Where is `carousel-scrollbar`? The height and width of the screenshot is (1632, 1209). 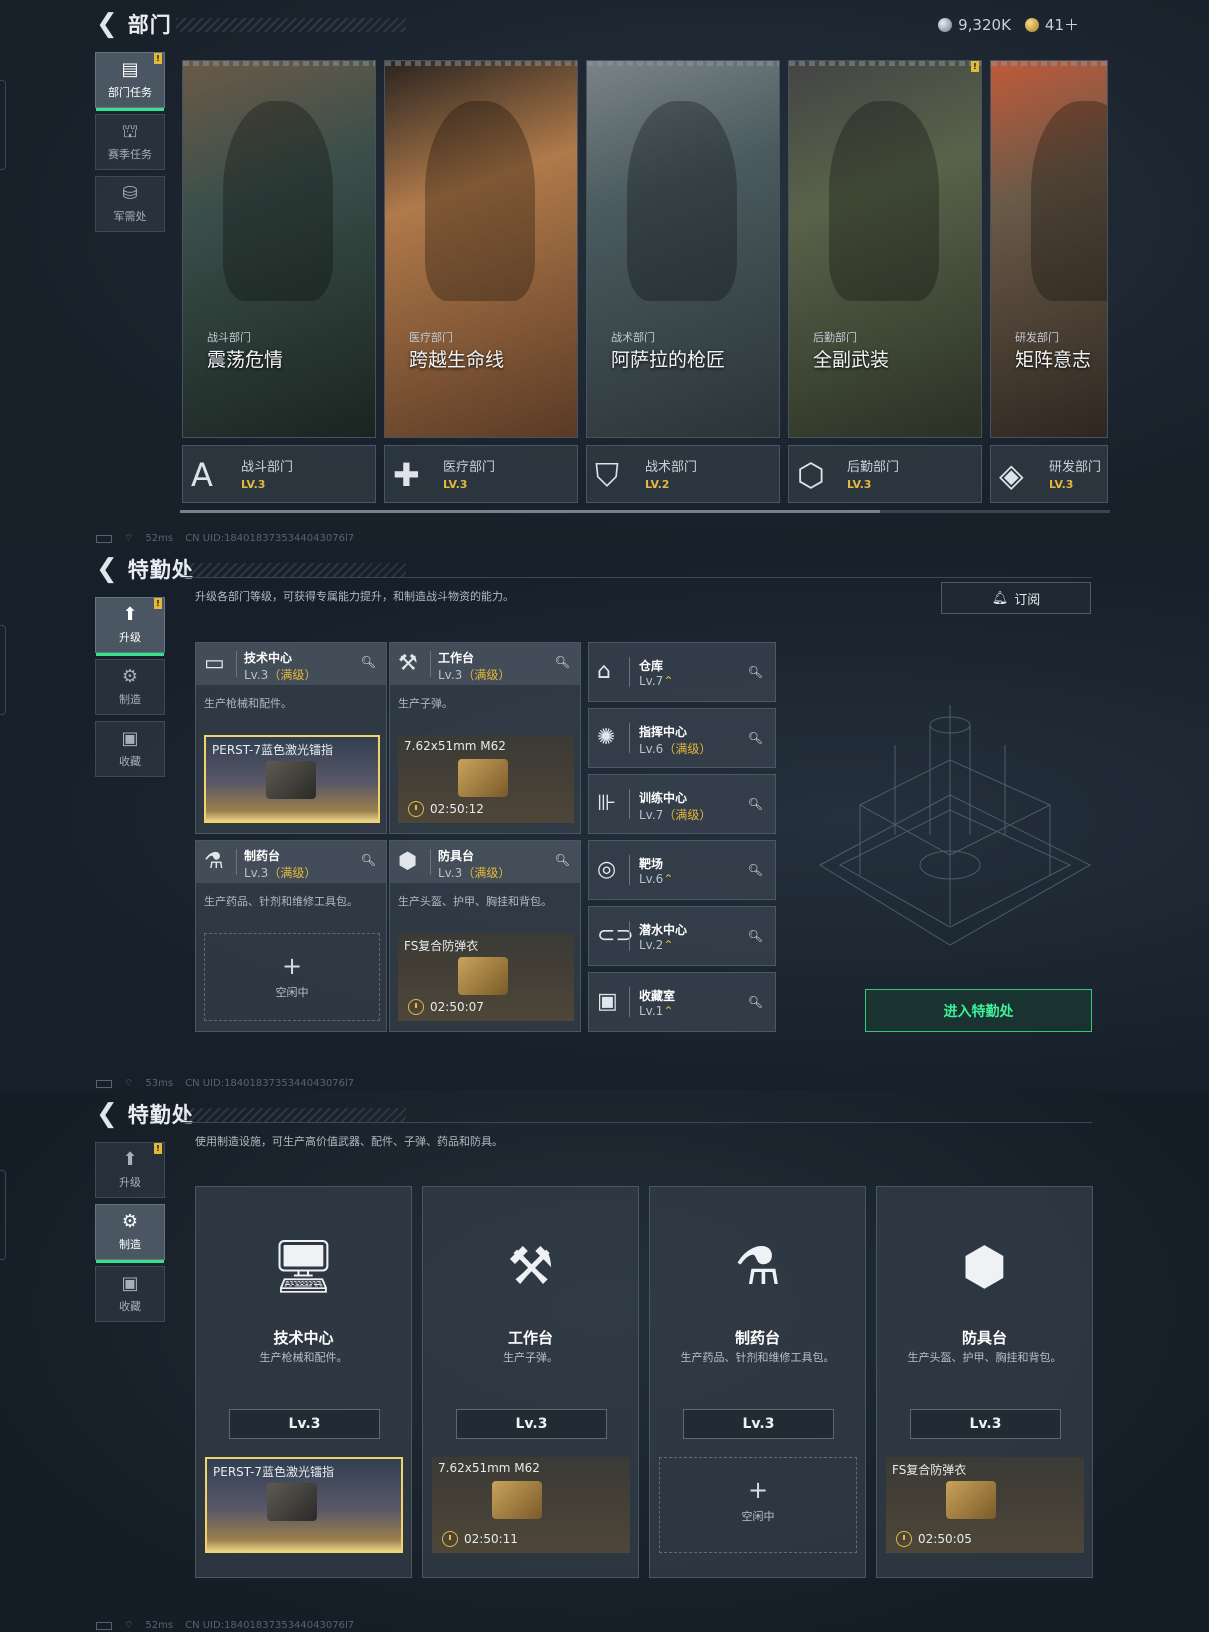 carousel-scrollbar is located at coordinates (645, 511).